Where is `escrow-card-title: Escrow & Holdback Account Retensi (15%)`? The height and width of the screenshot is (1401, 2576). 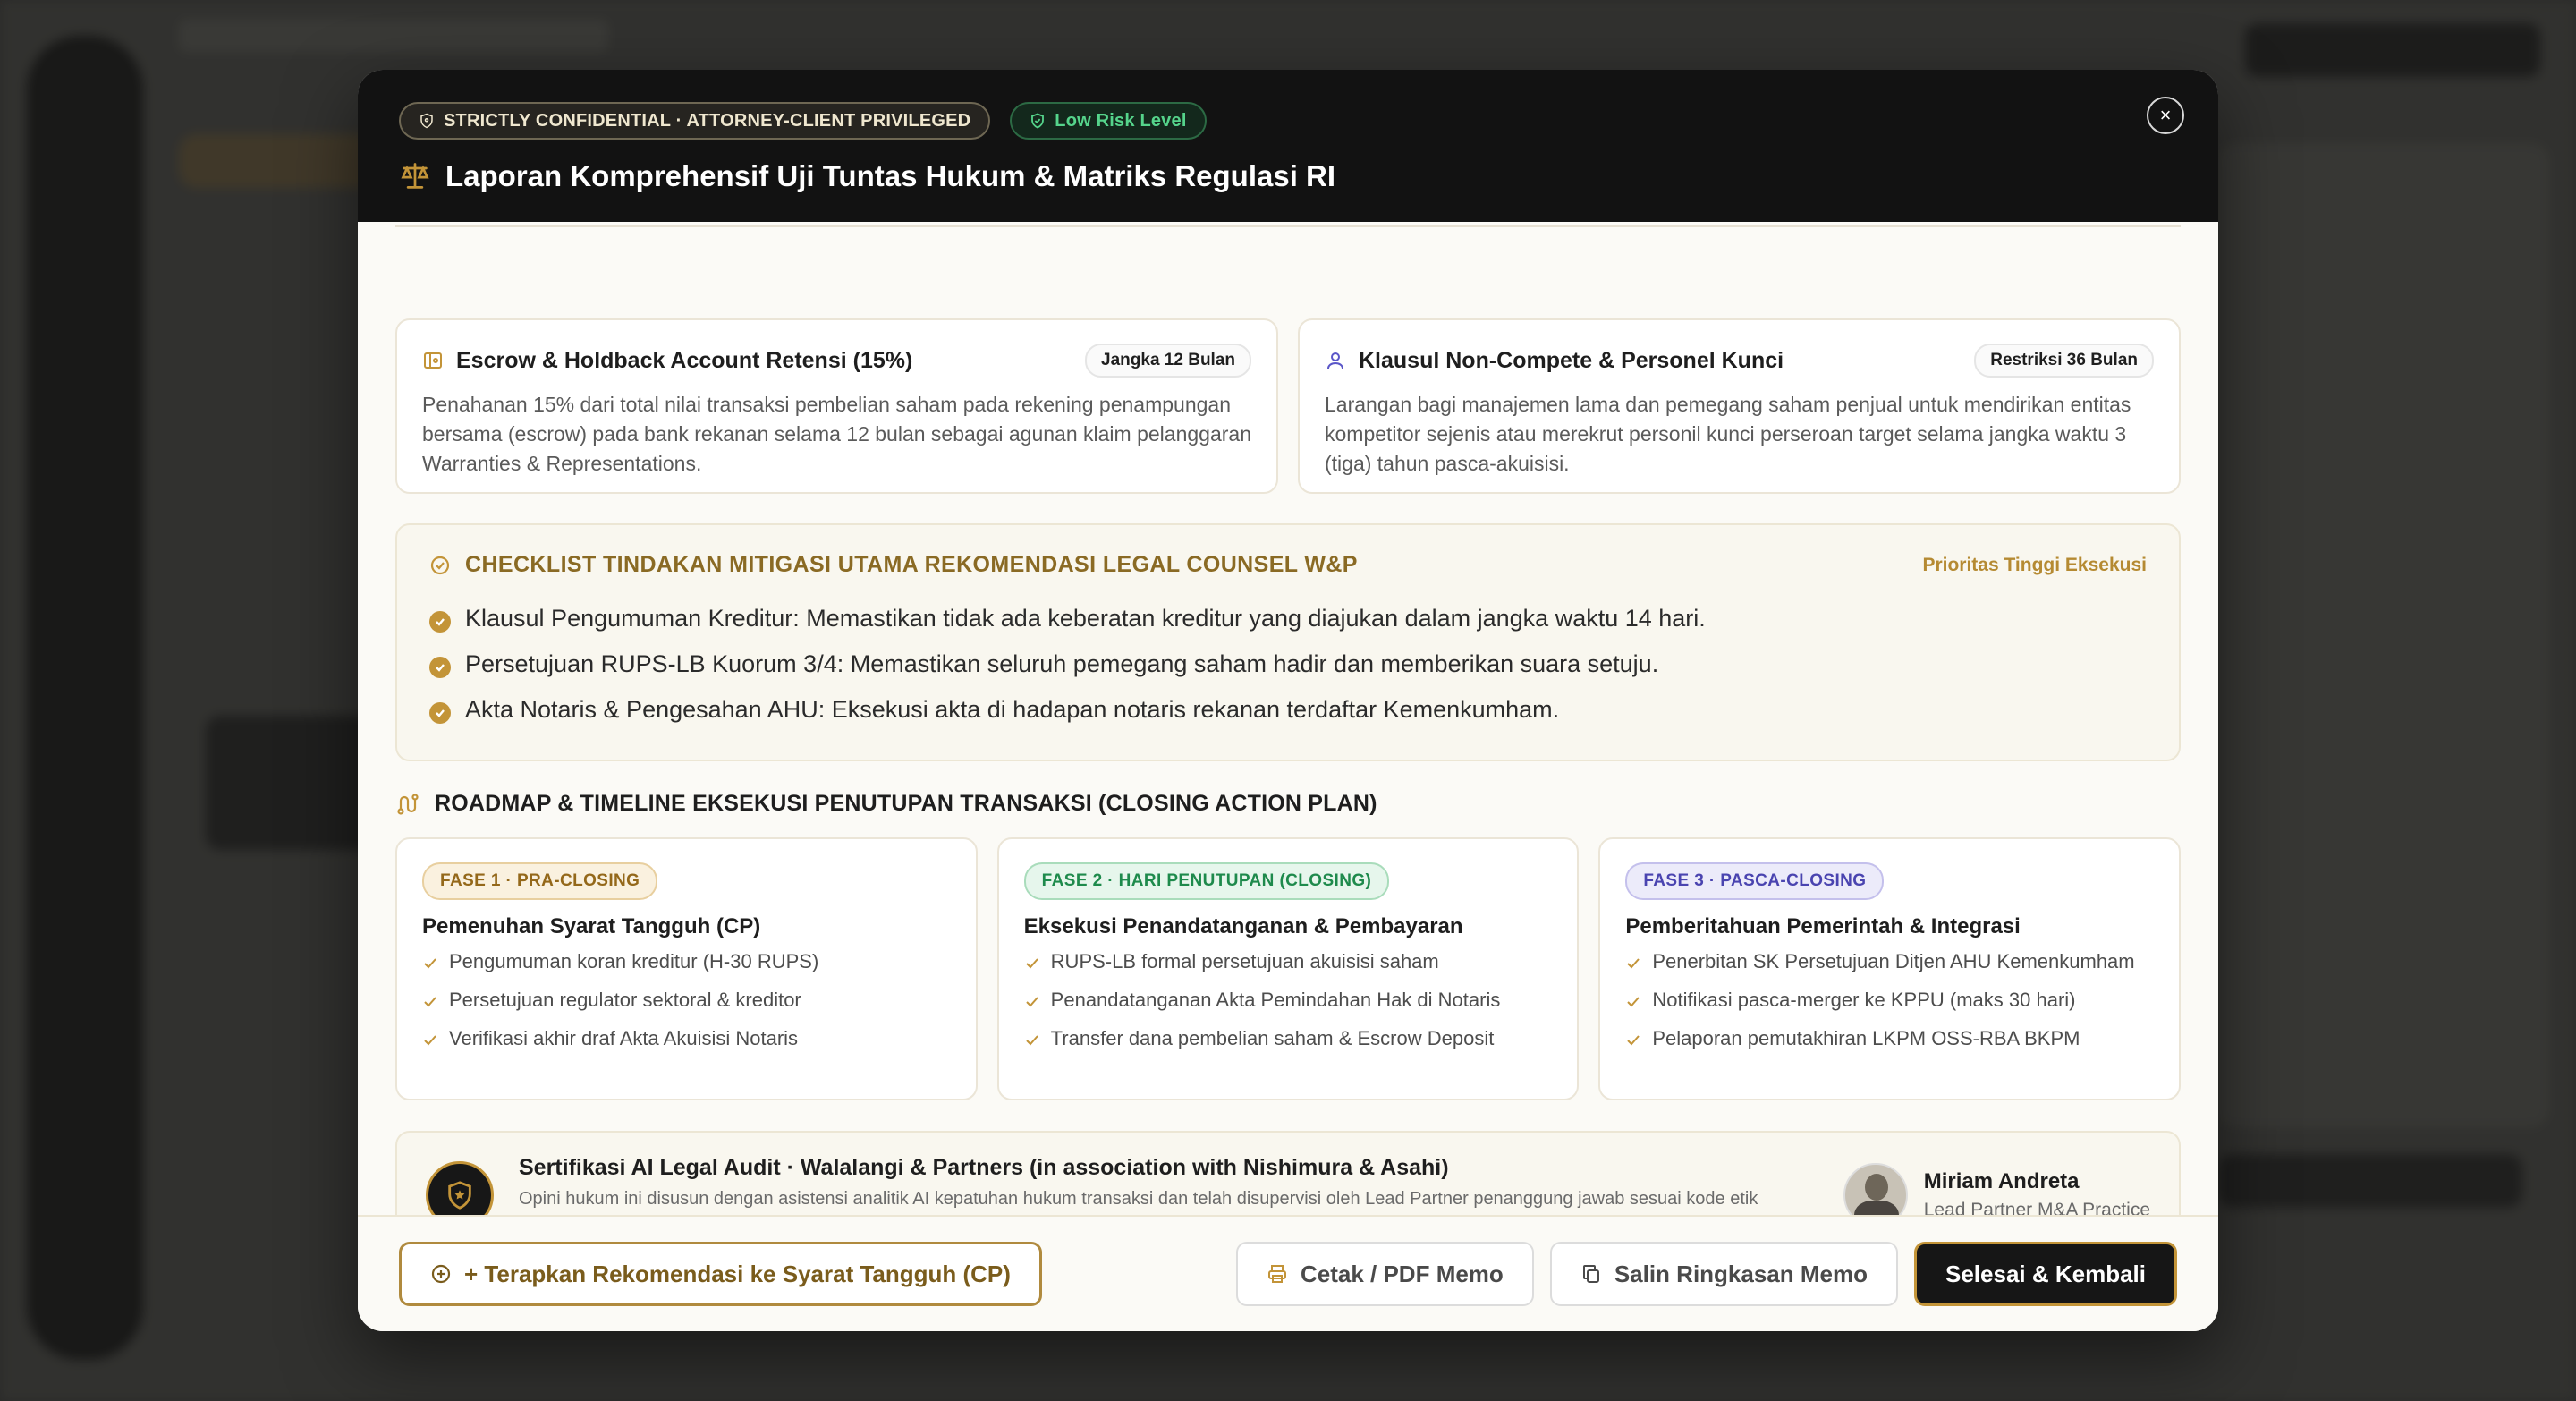
escrow-card-title: Escrow & Holdback Account Retensi (15%) is located at coordinates (684, 360).